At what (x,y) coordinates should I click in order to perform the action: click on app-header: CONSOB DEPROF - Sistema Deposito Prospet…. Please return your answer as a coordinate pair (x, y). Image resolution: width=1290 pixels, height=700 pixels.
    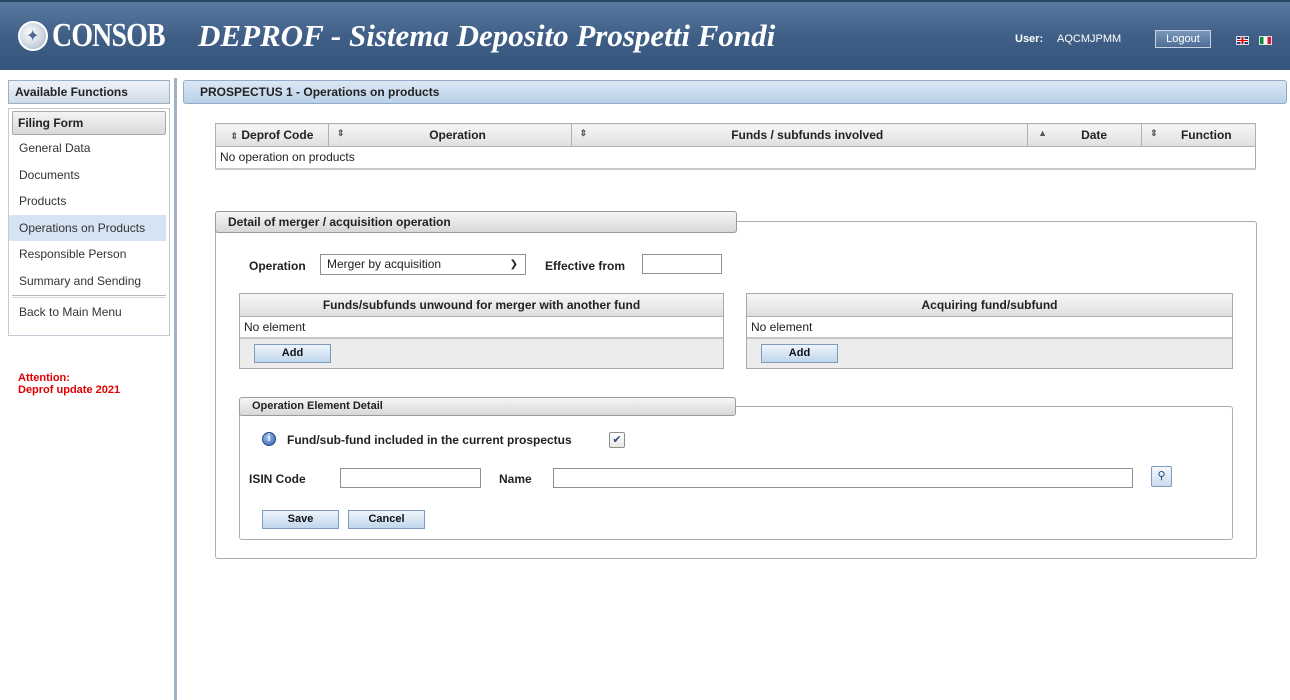
    Looking at the image, I should click on (645, 35).